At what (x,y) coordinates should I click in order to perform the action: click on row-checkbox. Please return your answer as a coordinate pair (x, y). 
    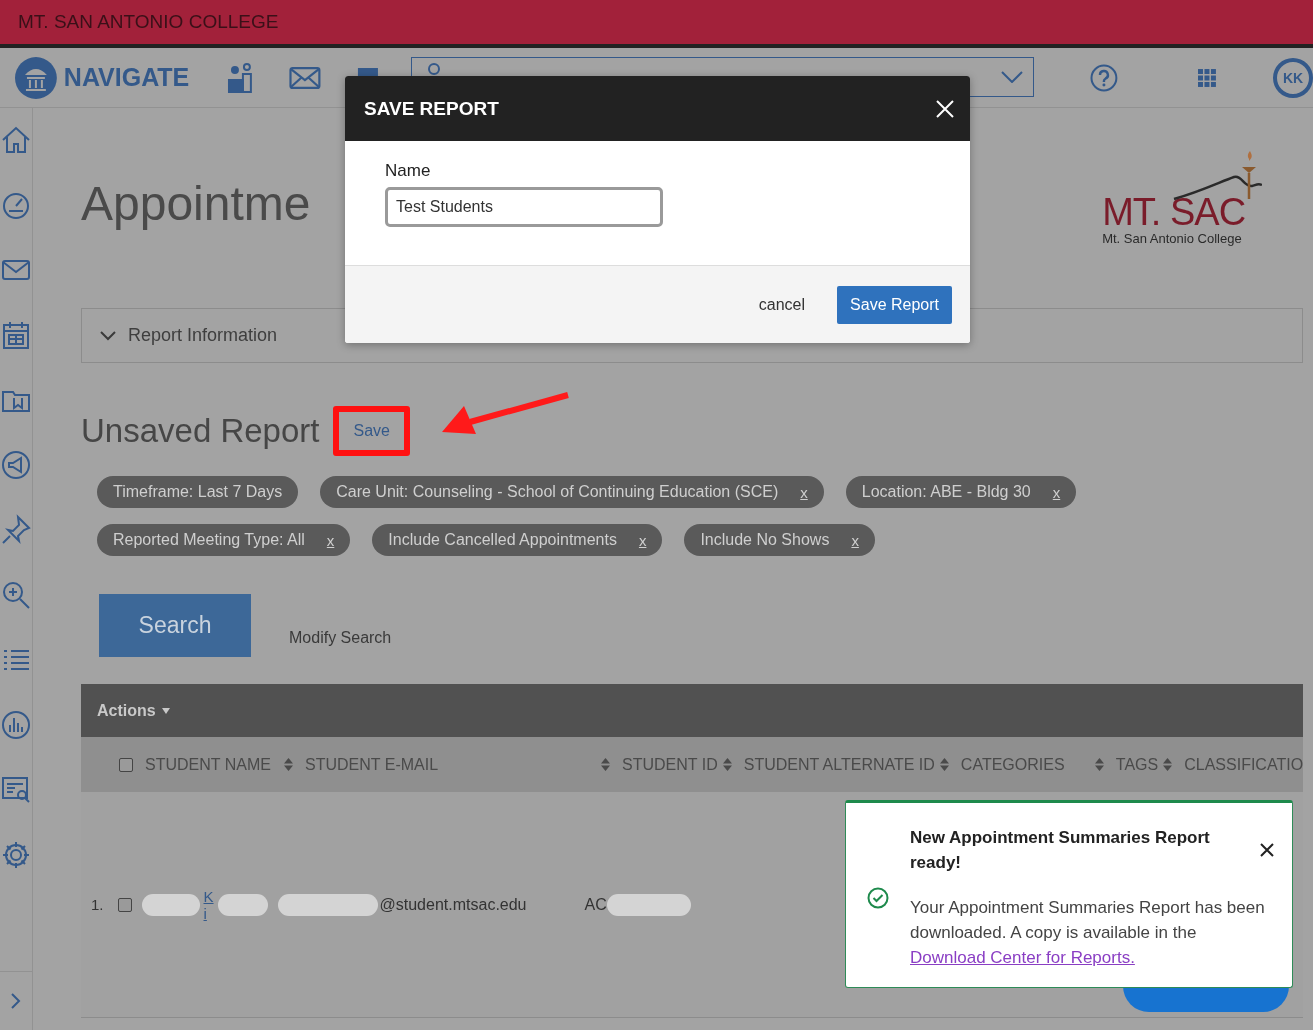
    Looking at the image, I should click on (124, 904).